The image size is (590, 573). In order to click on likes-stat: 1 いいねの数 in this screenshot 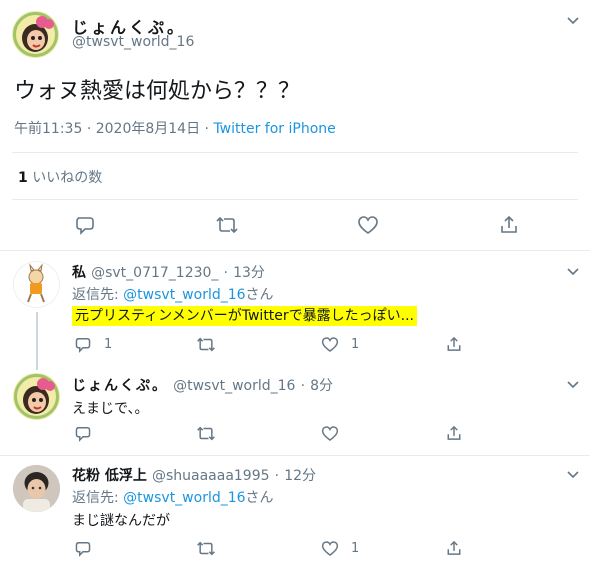, I will do `click(60, 177)`.